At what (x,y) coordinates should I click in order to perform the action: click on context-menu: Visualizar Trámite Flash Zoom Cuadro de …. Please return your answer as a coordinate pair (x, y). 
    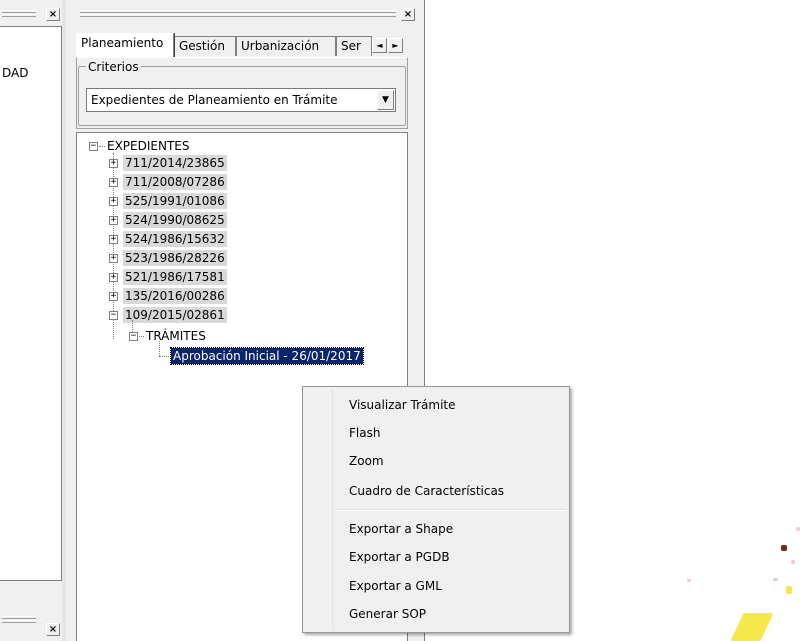
    Looking at the image, I should click on (436, 509).